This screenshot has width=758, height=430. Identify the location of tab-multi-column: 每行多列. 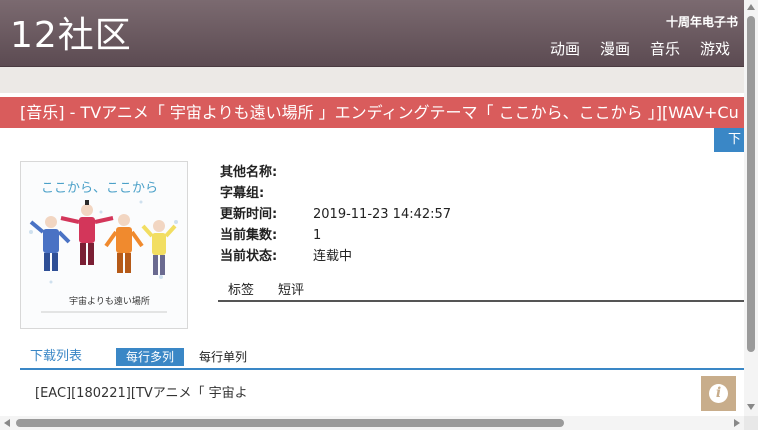
(150, 357).